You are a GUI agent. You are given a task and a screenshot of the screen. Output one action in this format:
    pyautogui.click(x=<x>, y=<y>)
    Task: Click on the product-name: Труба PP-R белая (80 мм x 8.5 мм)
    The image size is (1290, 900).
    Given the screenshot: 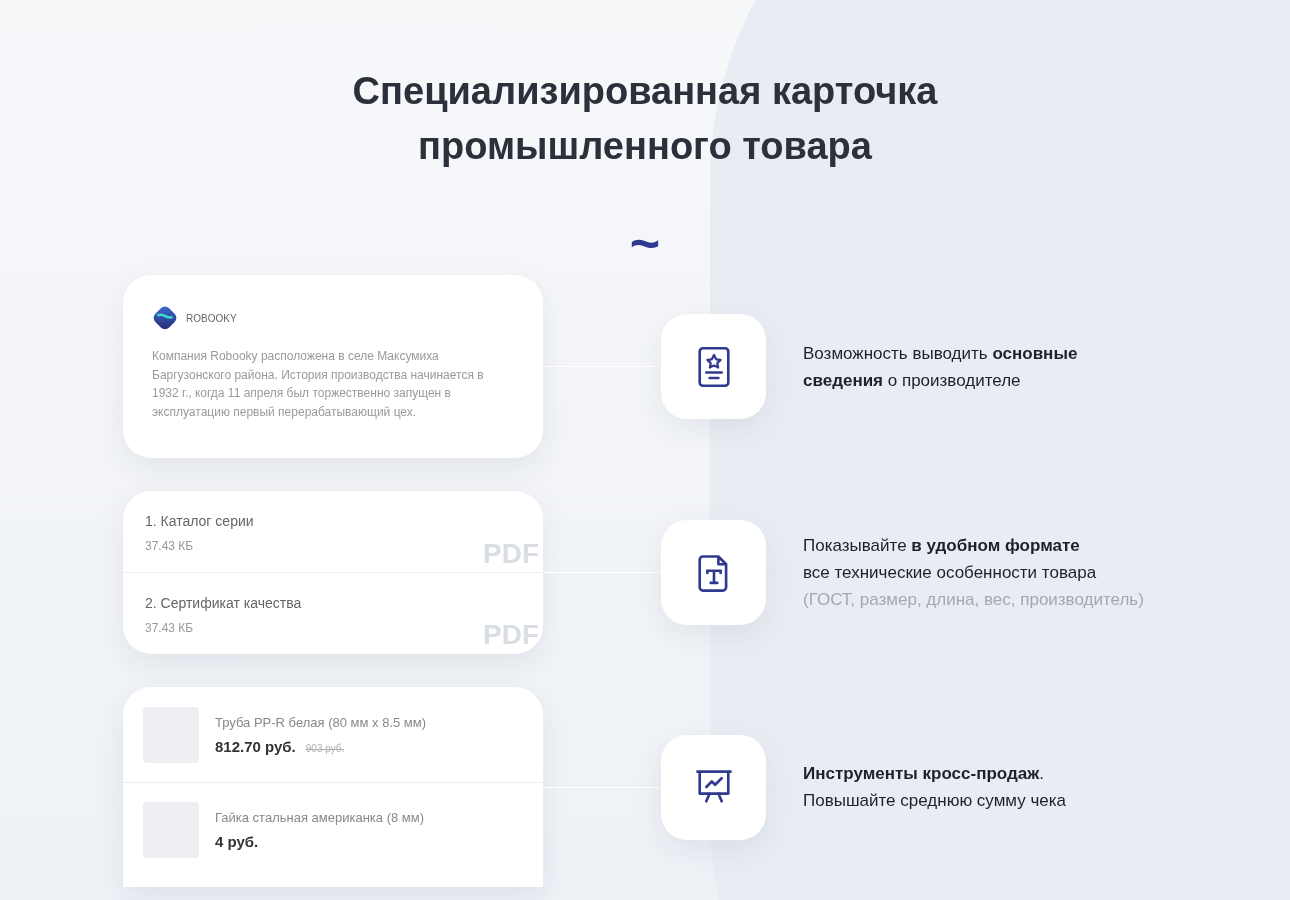 What is the action you would take?
    pyautogui.click(x=321, y=722)
    